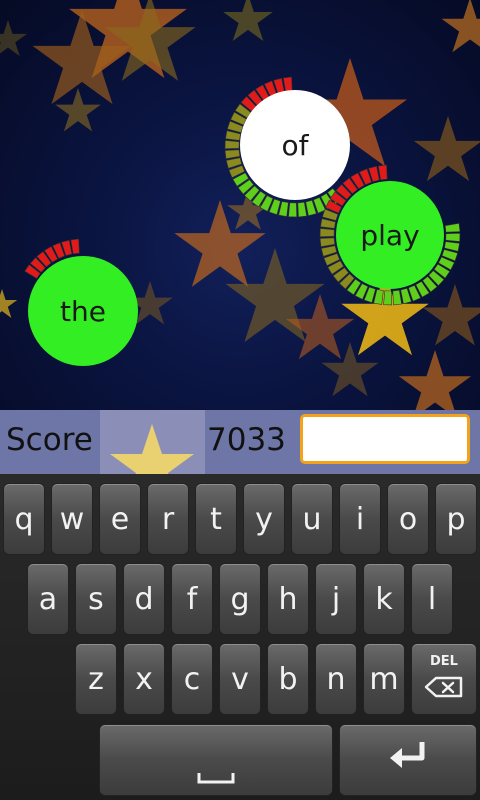 This screenshot has width=480, height=800. I want to click on key-label: m, so click(384, 679).